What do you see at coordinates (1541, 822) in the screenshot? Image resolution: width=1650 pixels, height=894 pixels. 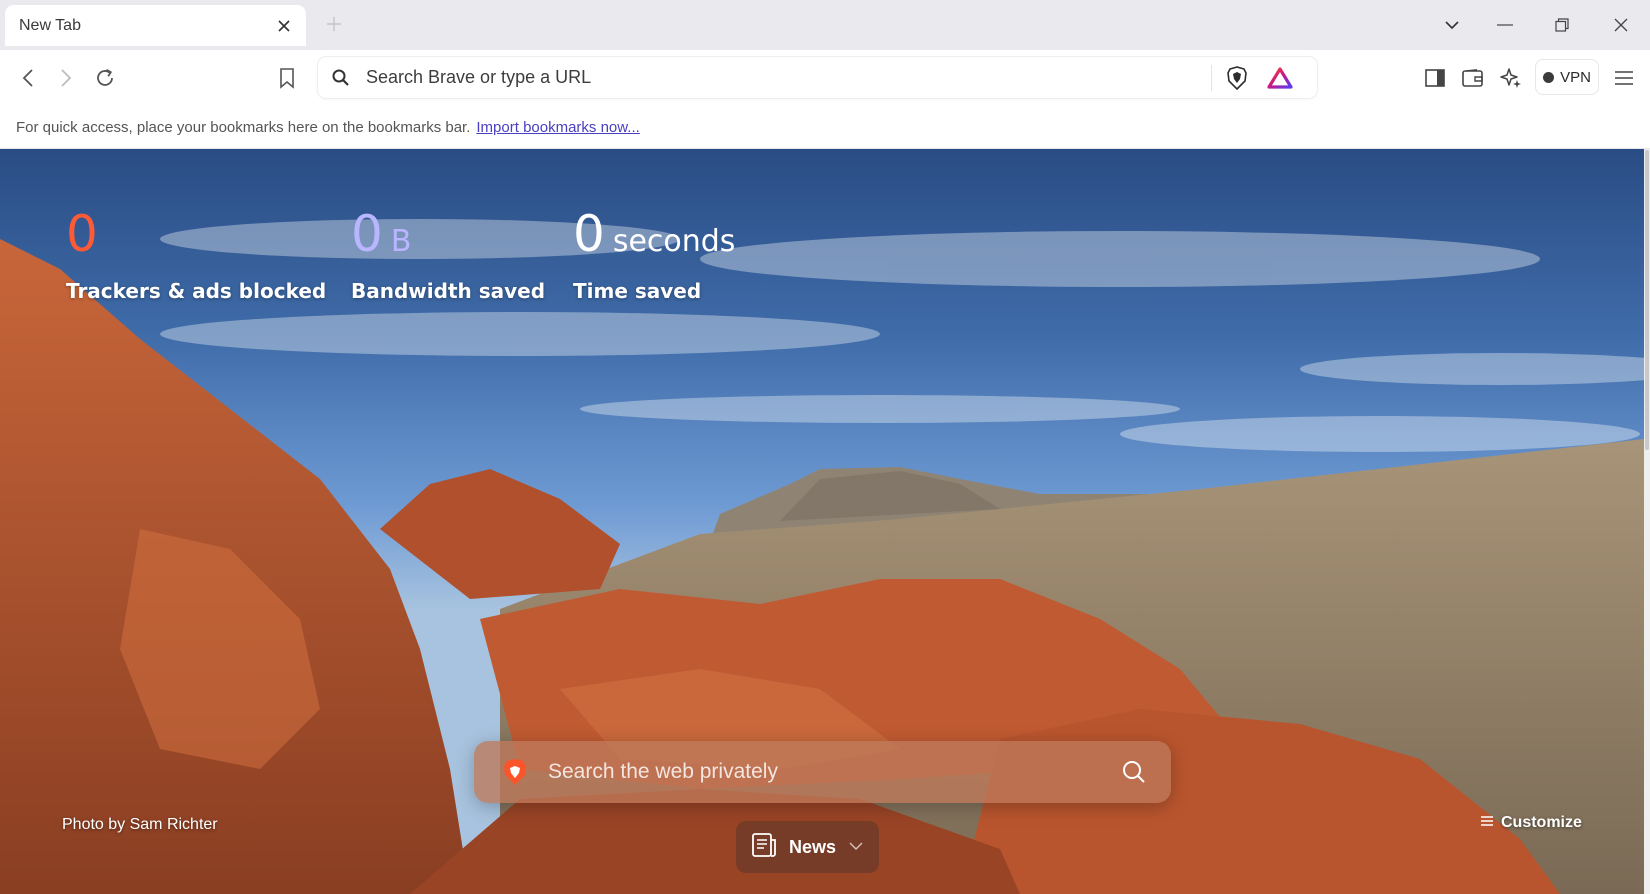 I see `customize-label: Customize` at bounding box center [1541, 822].